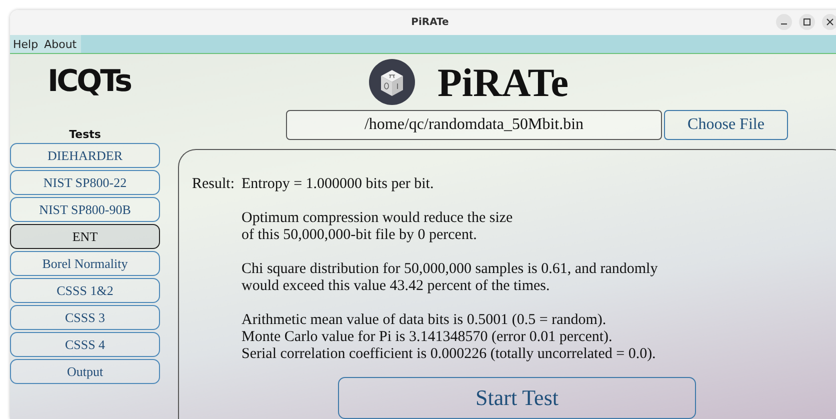 This screenshot has width=836, height=419. What do you see at coordinates (60, 44) in the screenshot?
I see `menu-item: About` at bounding box center [60, 44].